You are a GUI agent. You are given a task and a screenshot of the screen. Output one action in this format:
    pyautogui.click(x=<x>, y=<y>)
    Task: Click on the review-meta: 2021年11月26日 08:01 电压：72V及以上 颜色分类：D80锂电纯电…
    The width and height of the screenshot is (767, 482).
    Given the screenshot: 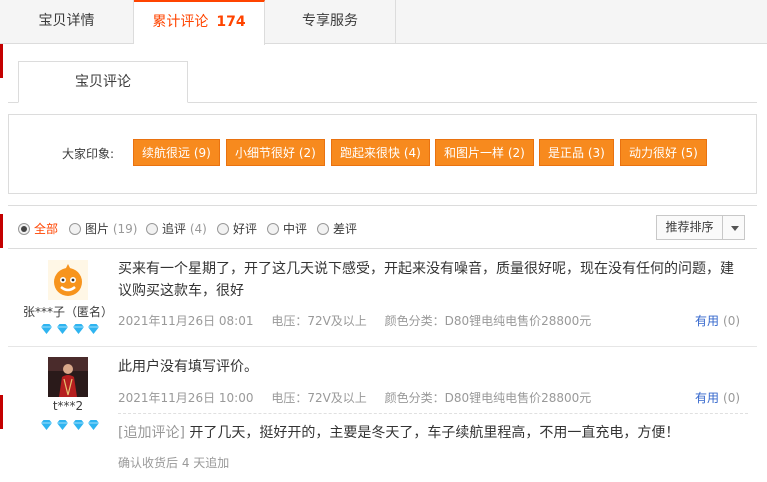 What is the action you would take?
    pyautogui.click(x=361, y=320)
    